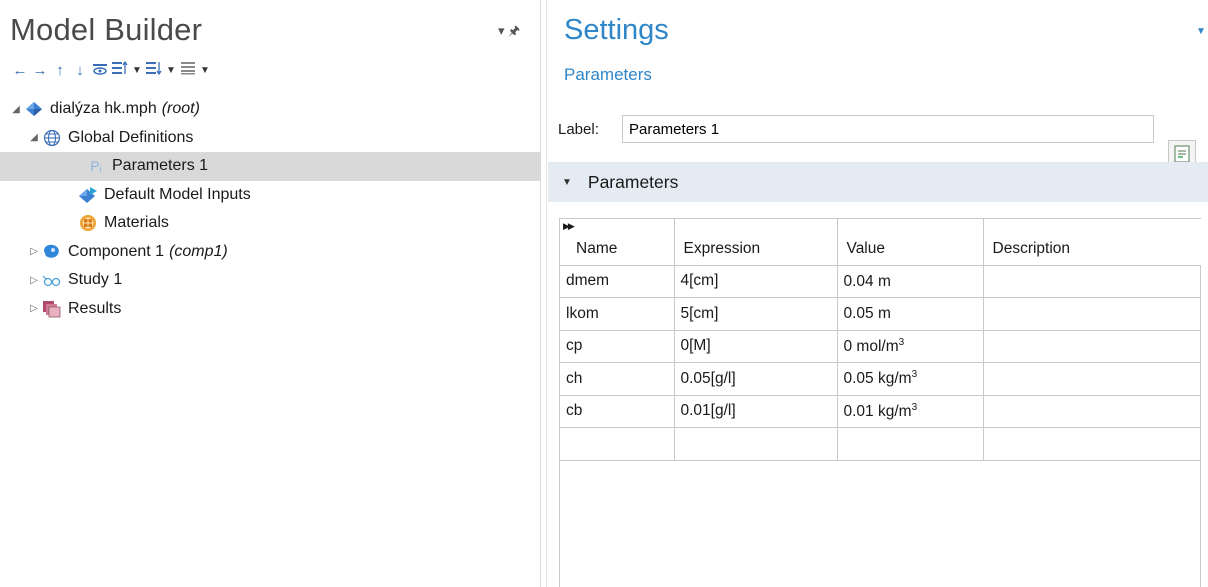 This screenshot has height=587, width=1208. What do you see at coordinates (910, 314) in the screenshot?
I see `cell-value: 0.05 m` at bounding box center [910, 314].